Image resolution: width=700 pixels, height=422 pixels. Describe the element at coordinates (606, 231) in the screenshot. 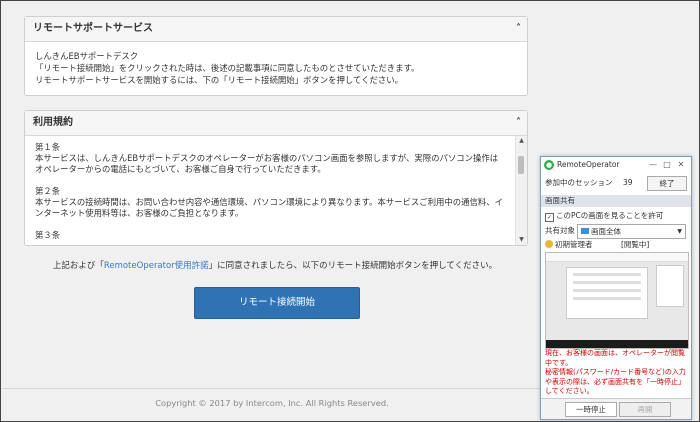

I see `share-target-value: 画面全体` at that location.